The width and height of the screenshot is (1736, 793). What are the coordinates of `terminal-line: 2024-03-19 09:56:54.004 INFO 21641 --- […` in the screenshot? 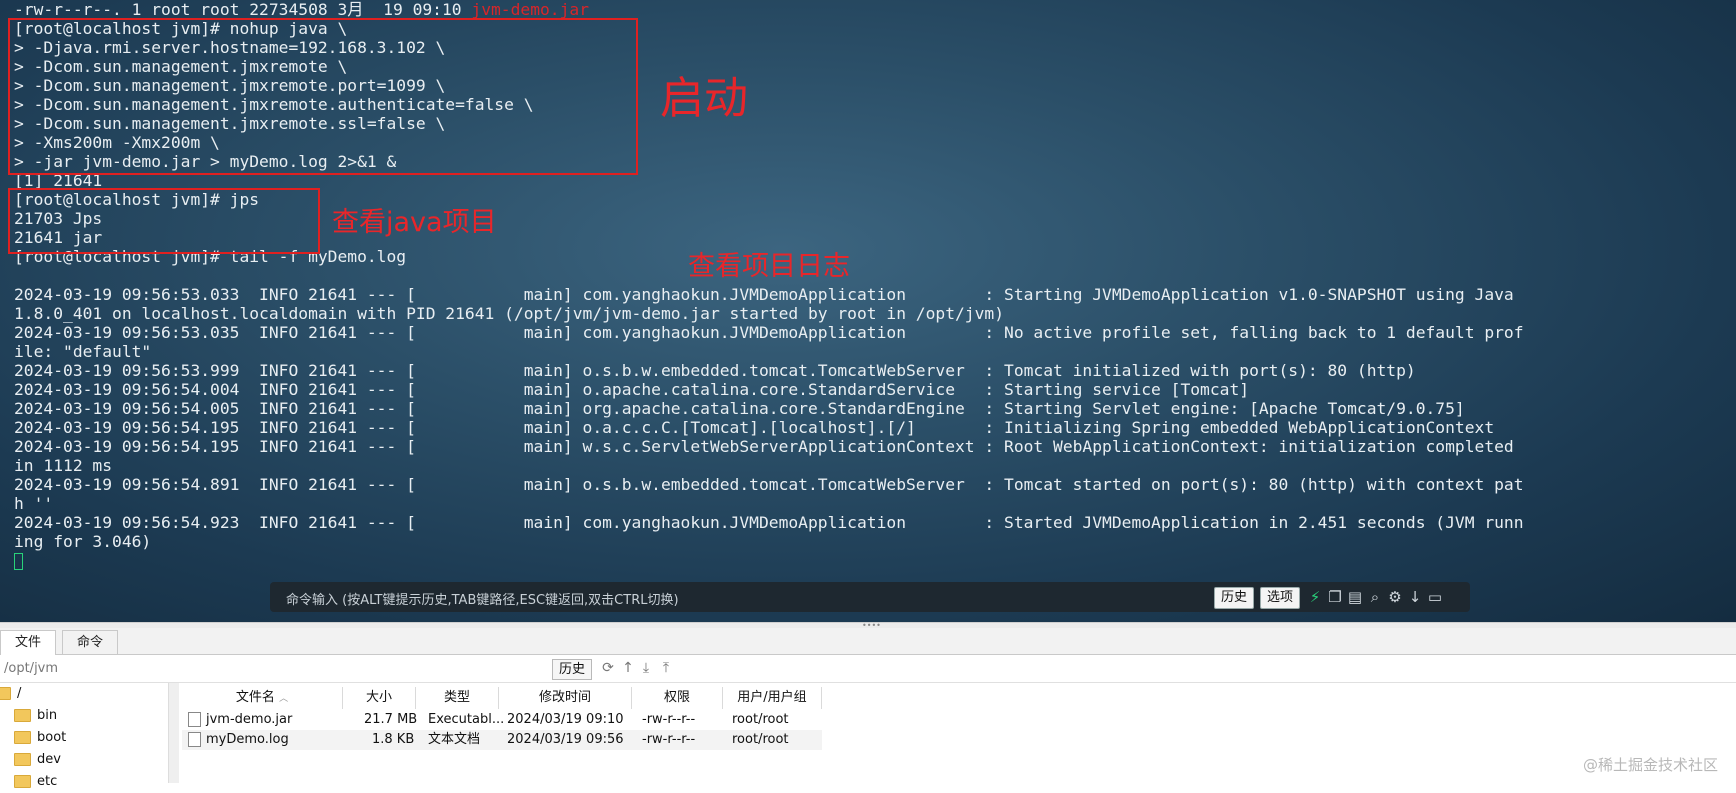 It's located at (632, 389).